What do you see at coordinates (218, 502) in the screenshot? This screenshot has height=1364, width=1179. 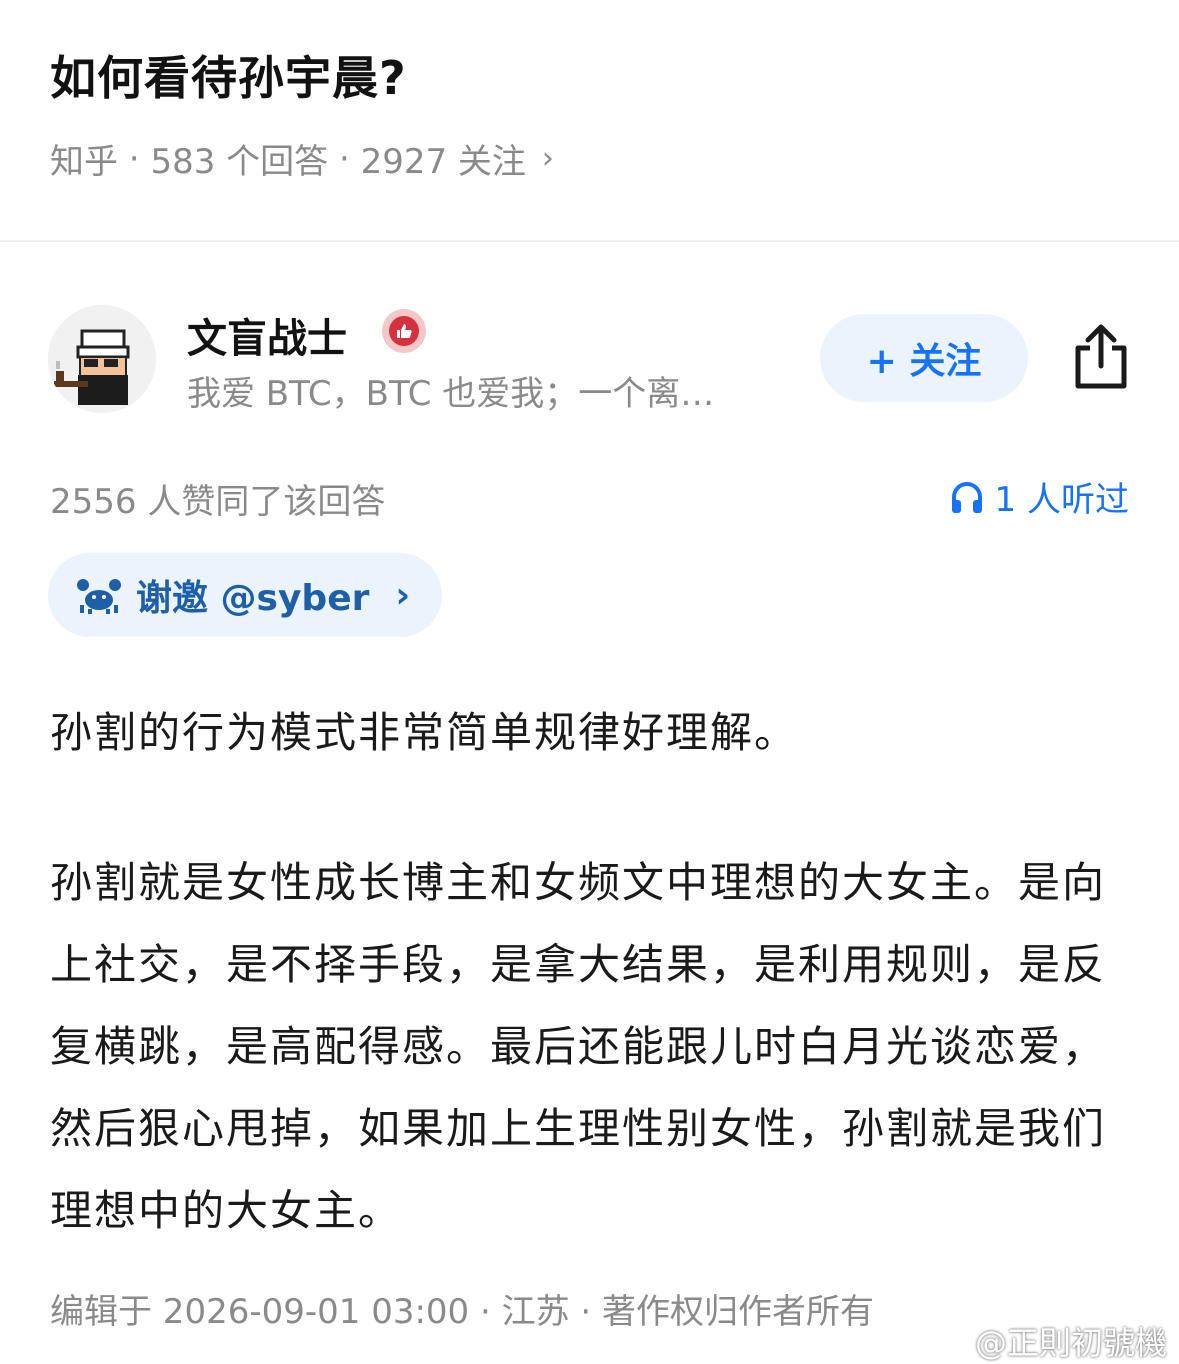 I see `vote-count: 2556 人赞同了该回答` at bounding box center [218, 502].